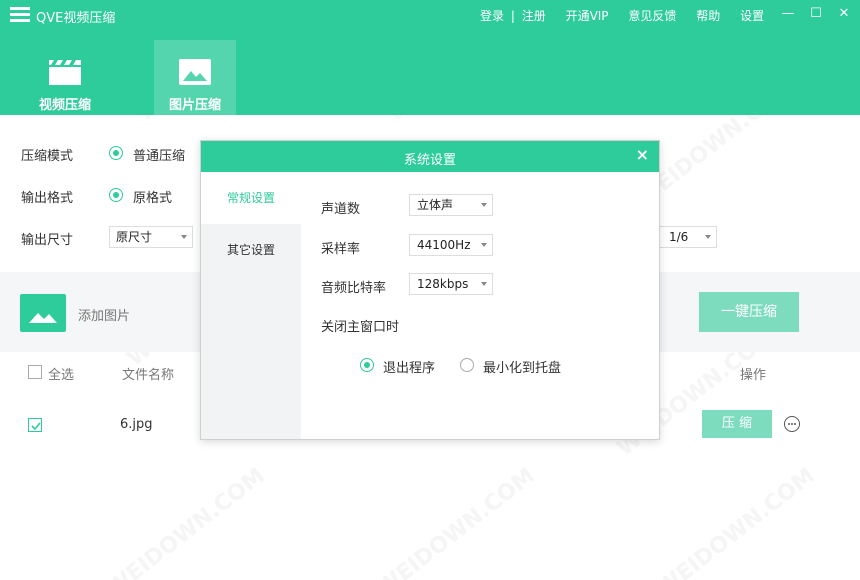  I want to click on mode-normal-radio, so click(116, 153).